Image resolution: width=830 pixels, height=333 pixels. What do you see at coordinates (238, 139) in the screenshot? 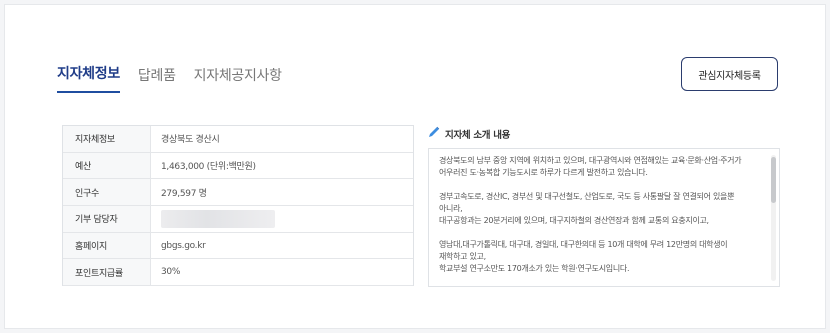
I see `table-row: 지자체정보 경상북도 경산시` at bounding box center [238, 139].